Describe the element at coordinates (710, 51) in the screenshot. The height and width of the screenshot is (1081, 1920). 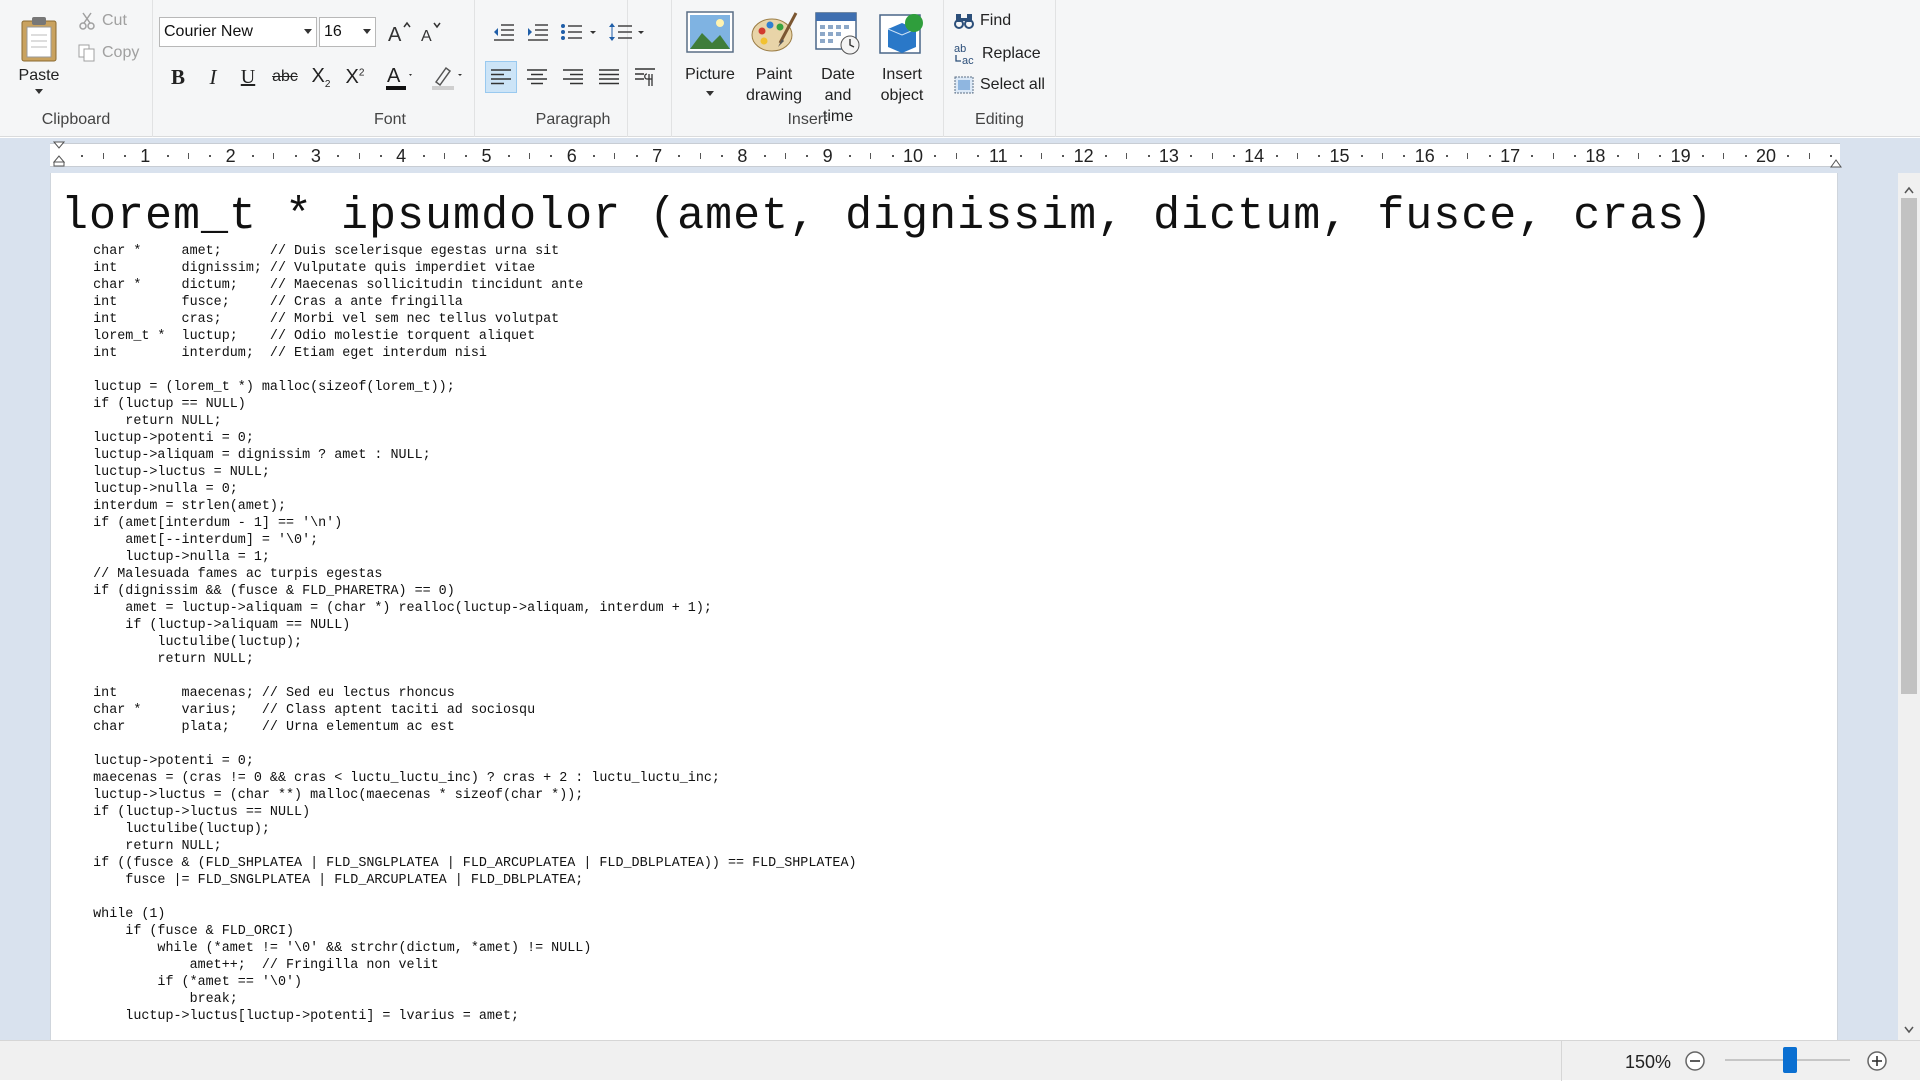
I see `picture-button: Picture` at that location.